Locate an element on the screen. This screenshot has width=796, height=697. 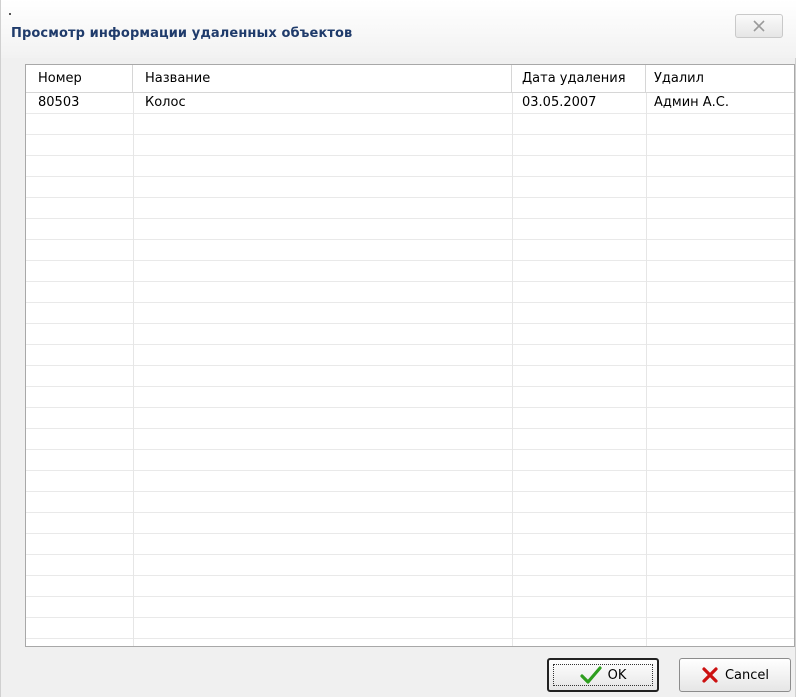
cancel-button: Cancel is located at coordinates (735, 675).